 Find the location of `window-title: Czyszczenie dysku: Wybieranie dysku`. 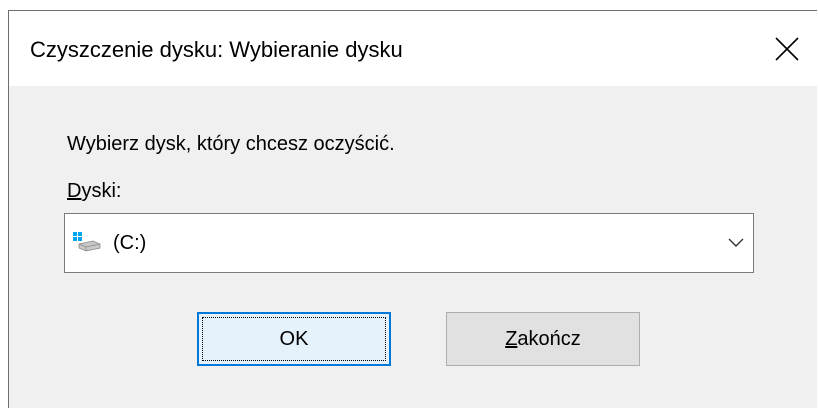

window-title: Czyszczenie dysku: Wybieranie dysku is located at coordinates (216, 49).